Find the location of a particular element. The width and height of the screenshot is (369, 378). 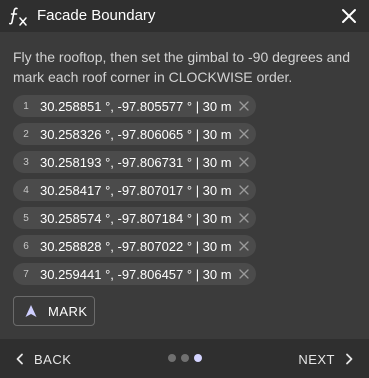

point-row-7: 7 30.259441 °, -97.806457 ° | 30 m is located at coordinates (188, 277).